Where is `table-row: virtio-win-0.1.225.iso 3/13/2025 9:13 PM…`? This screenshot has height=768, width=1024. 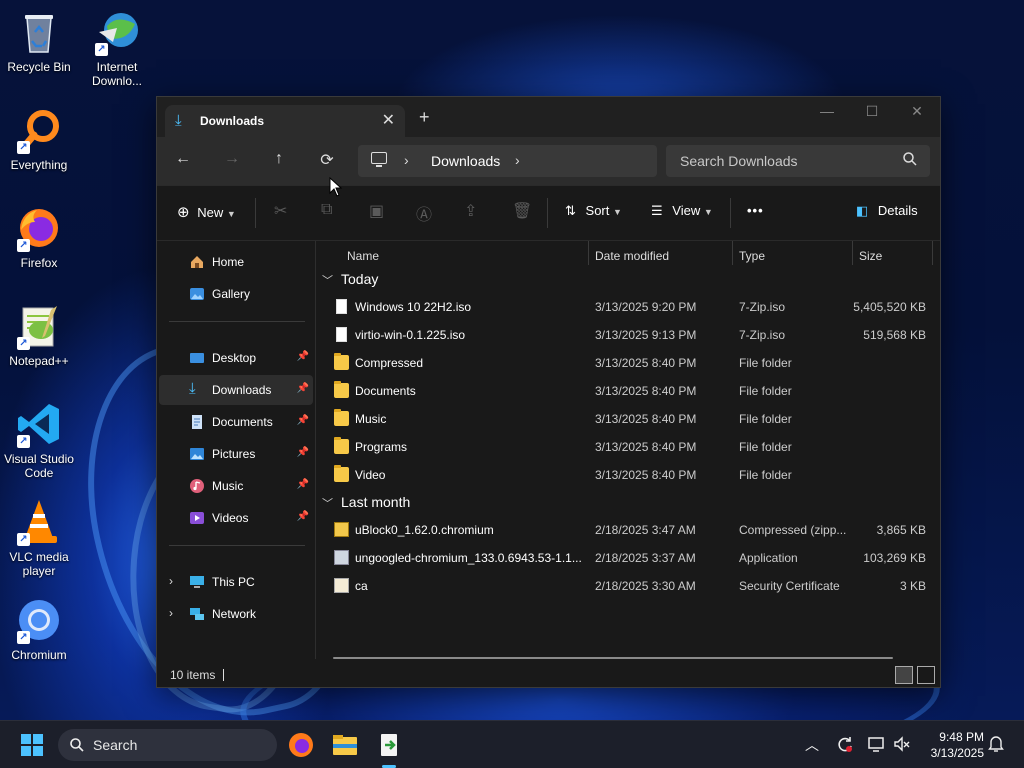
table-row: virtio-win-0.1.225.iso 3/13/2025 9:13 PM… is located at coordinates (628, 335).